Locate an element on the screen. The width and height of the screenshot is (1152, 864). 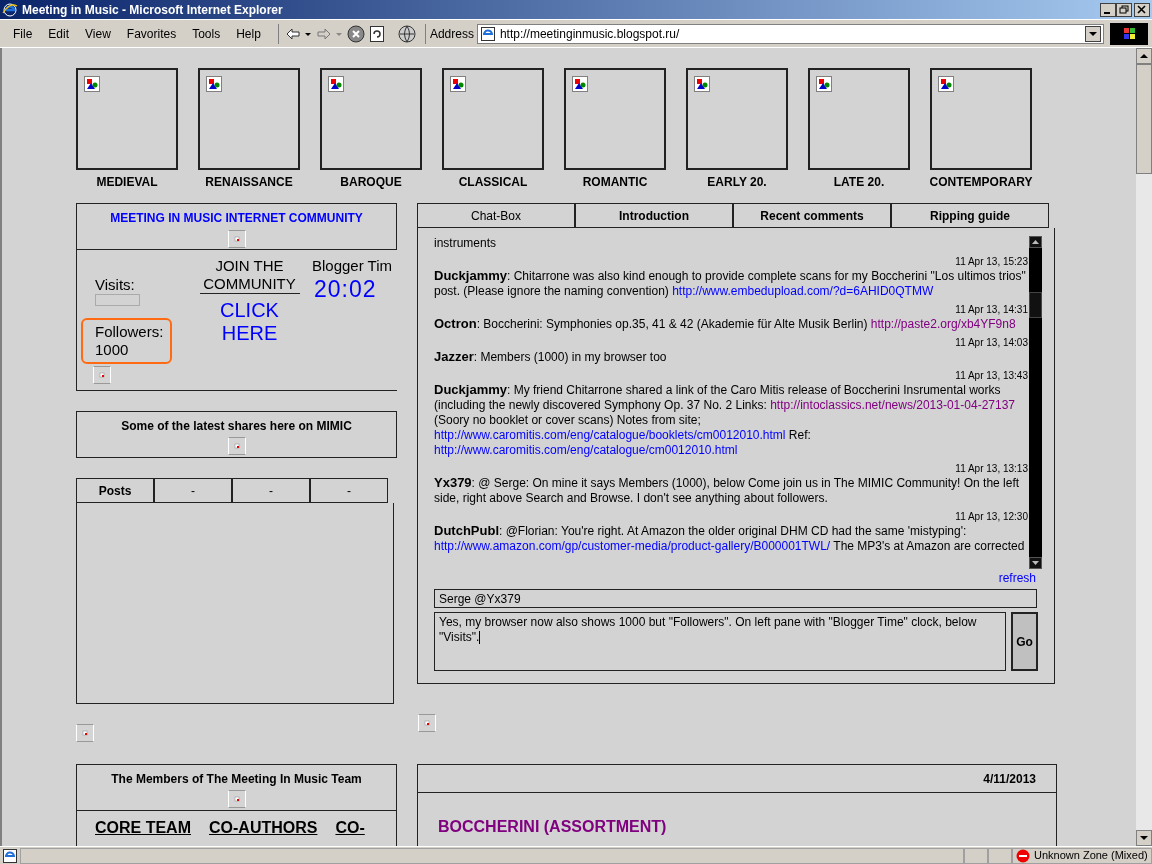
restore-icon is located at coordinates (1124, 9).